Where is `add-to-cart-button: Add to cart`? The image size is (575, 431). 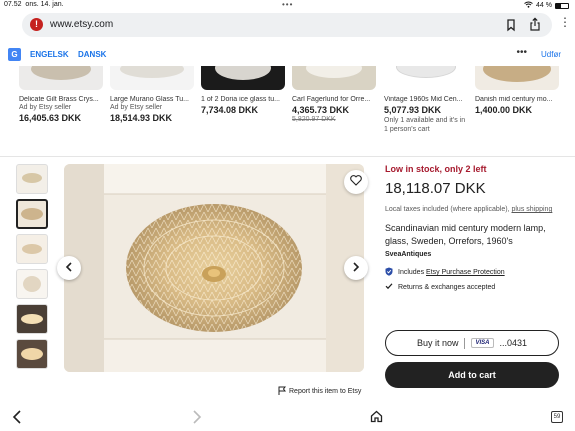 add-to-cart-button: Add to cart is located at coordinates (472, 375).